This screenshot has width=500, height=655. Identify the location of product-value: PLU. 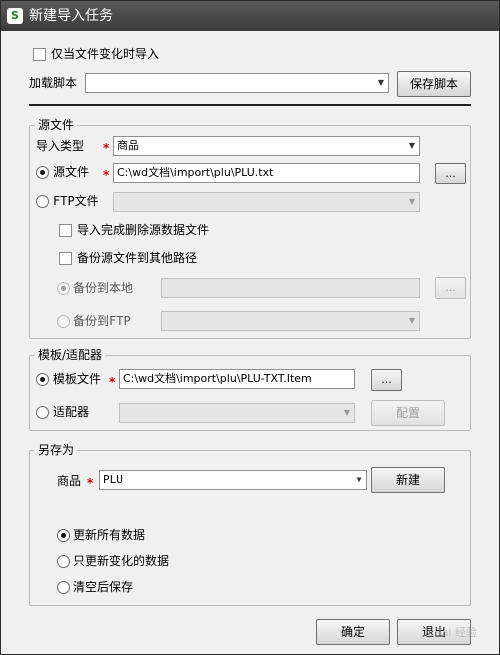
(113, 479).